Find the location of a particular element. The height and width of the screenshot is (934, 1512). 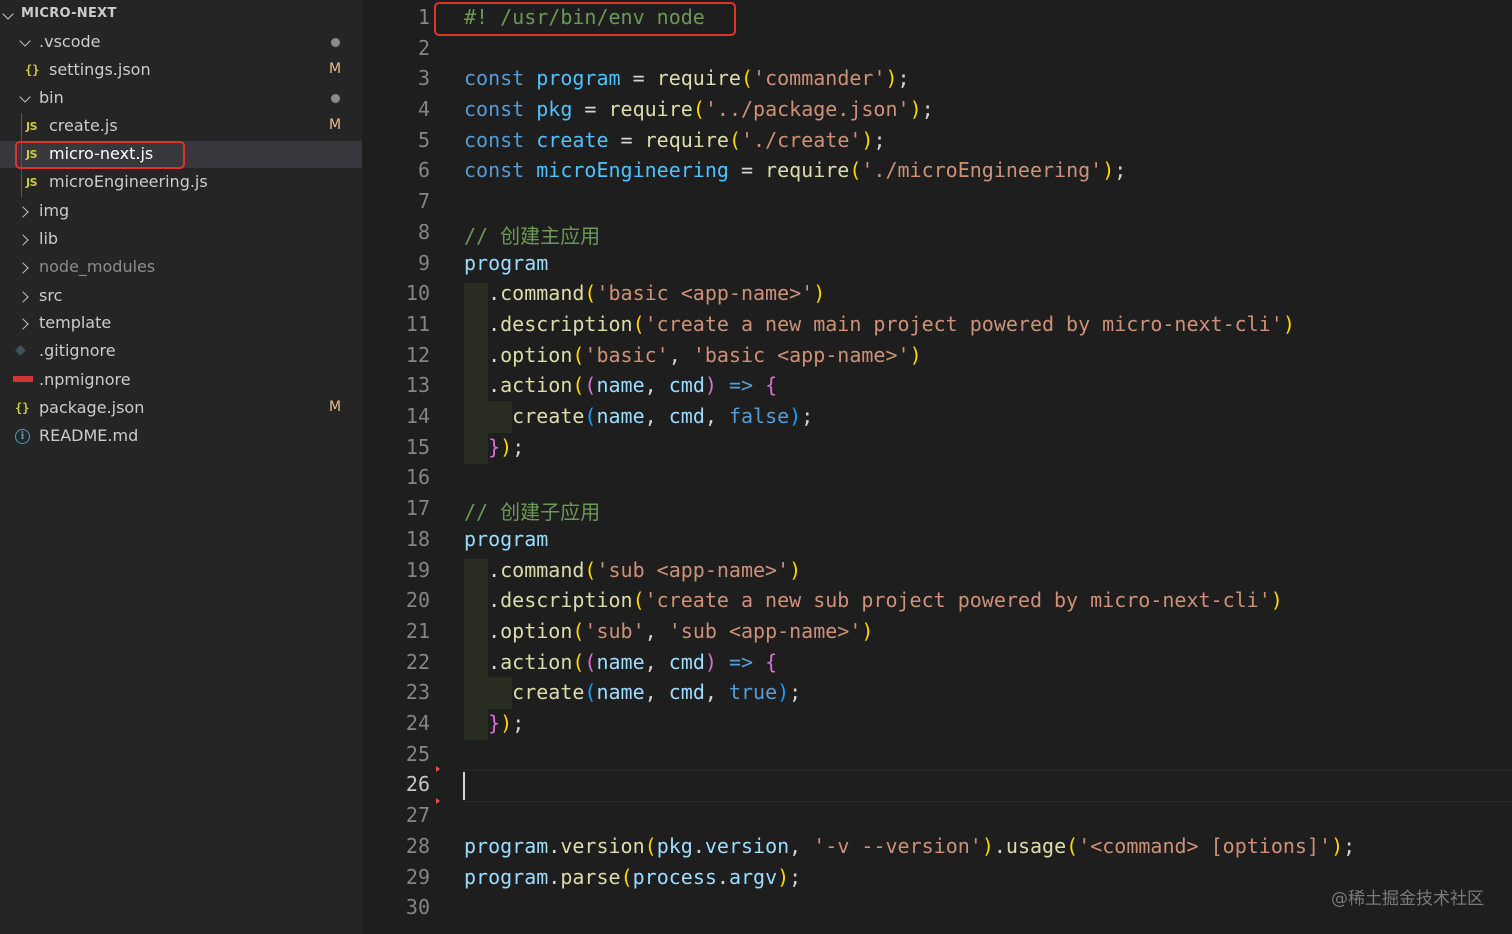

file-readme-md: i README.md is located at coordinates (181, 436).